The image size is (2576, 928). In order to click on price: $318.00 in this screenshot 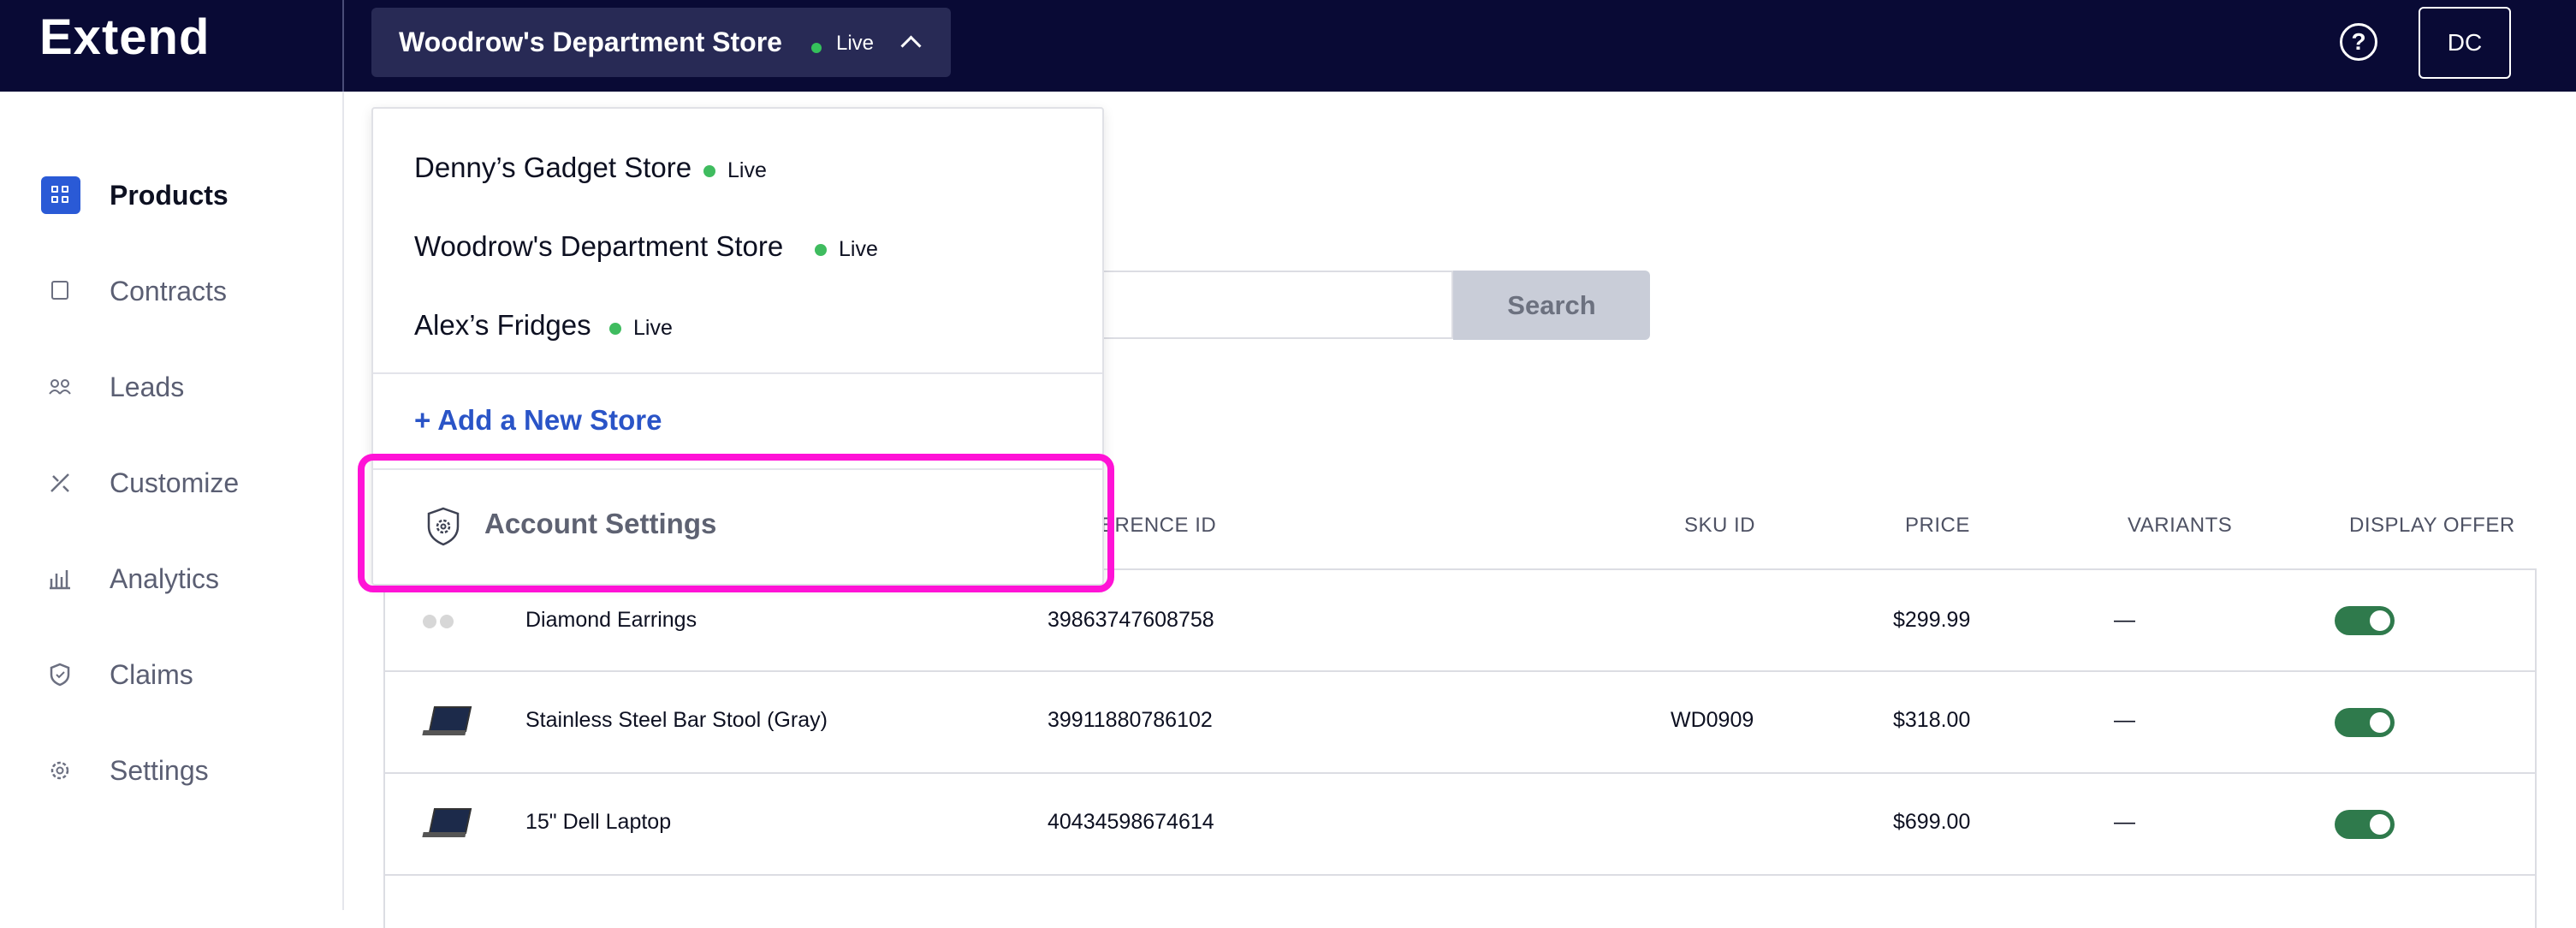, I will do `click(1932, 720)`.